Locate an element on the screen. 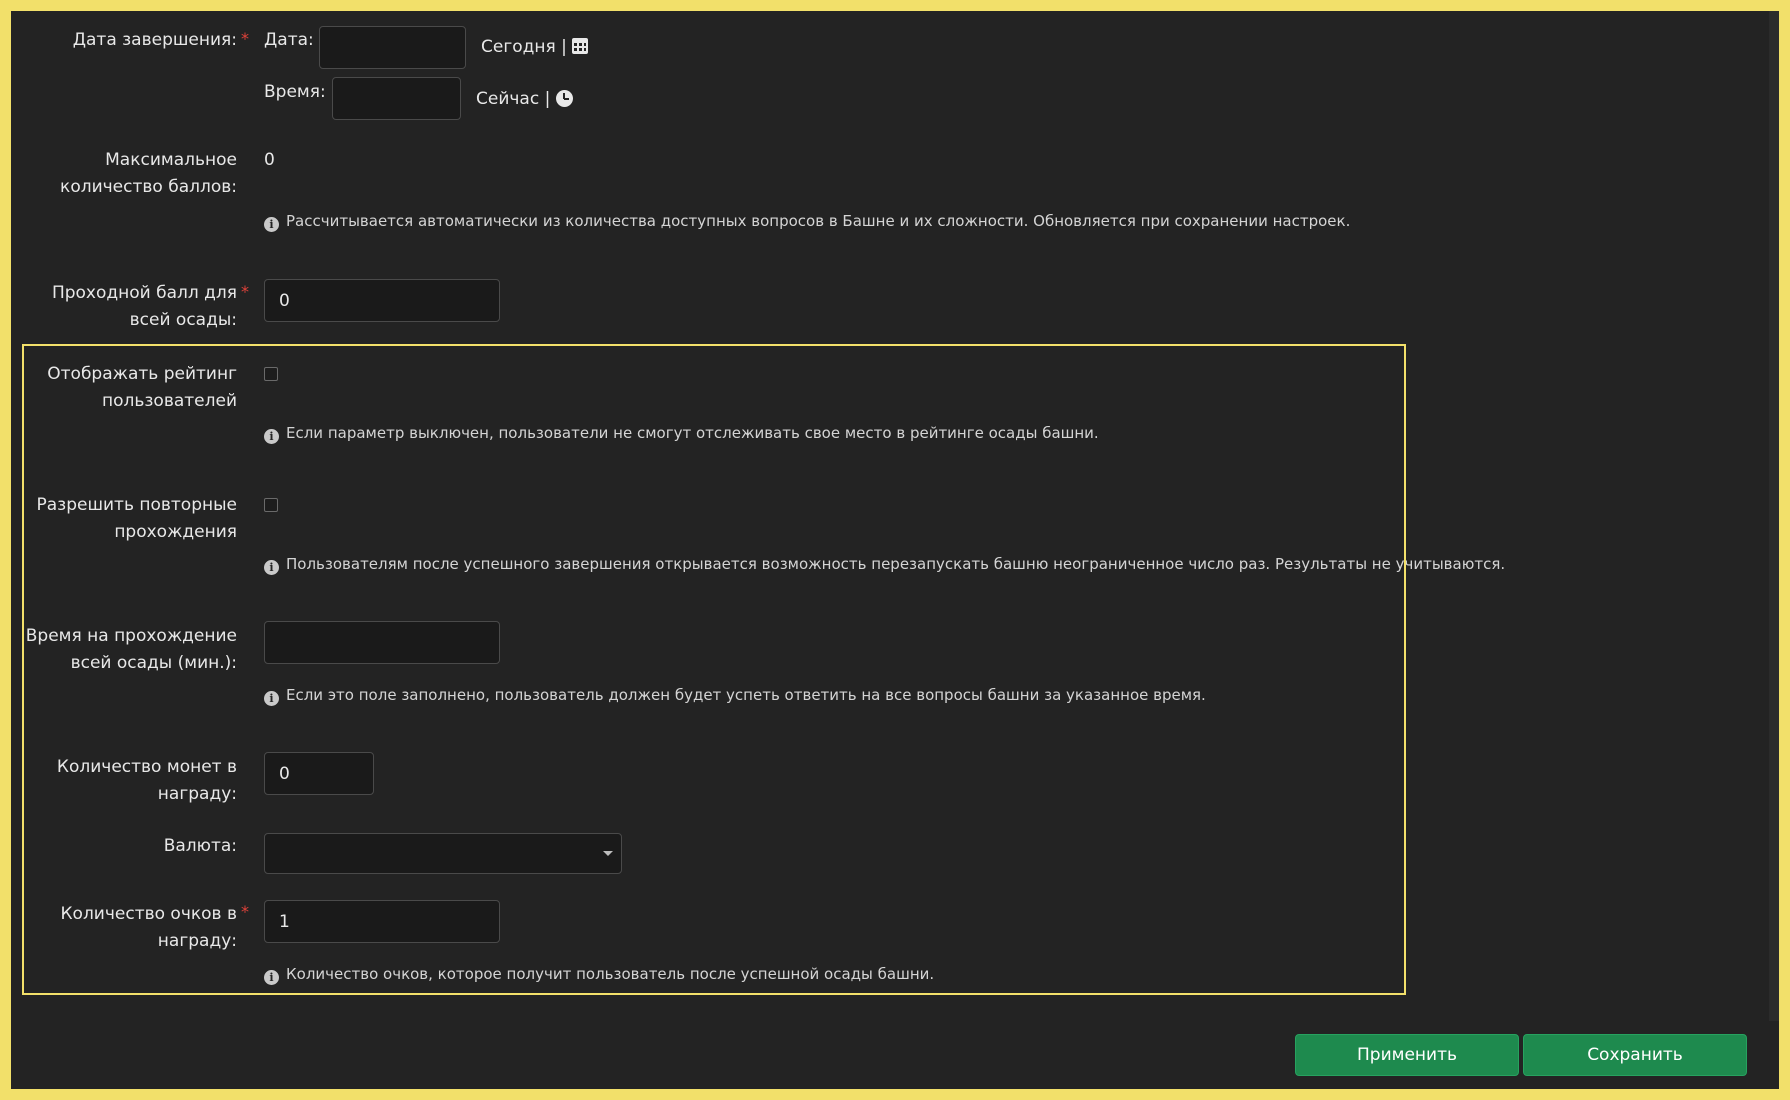 The width and height of the screenshot is (1790, 1100). clock-icon is located at coordinates (564, 98).